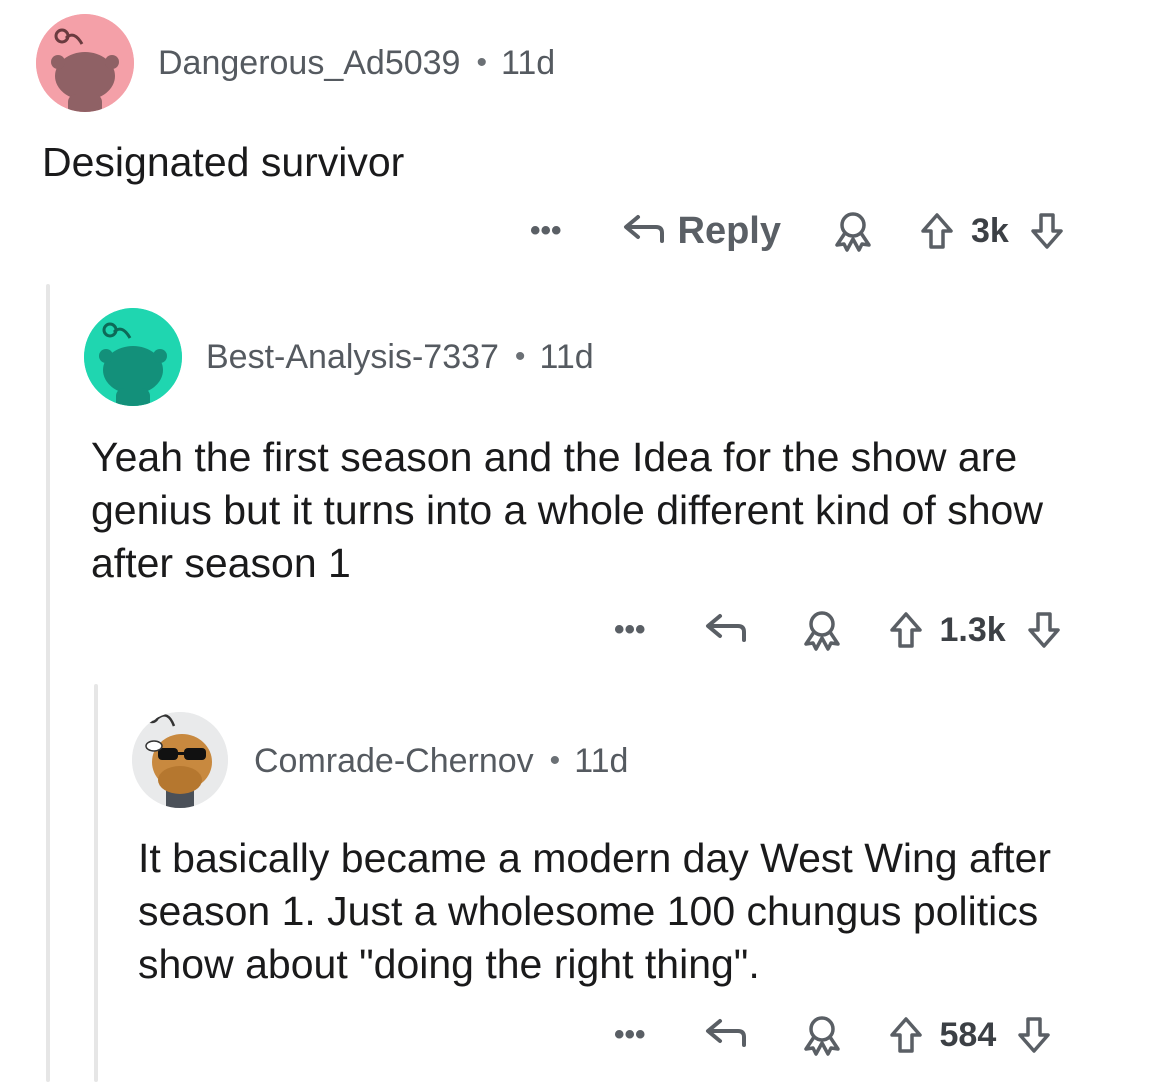 The image size is (1170, 1082). I want to click on username-link: Comrade-Chernov, so click(394, 761).